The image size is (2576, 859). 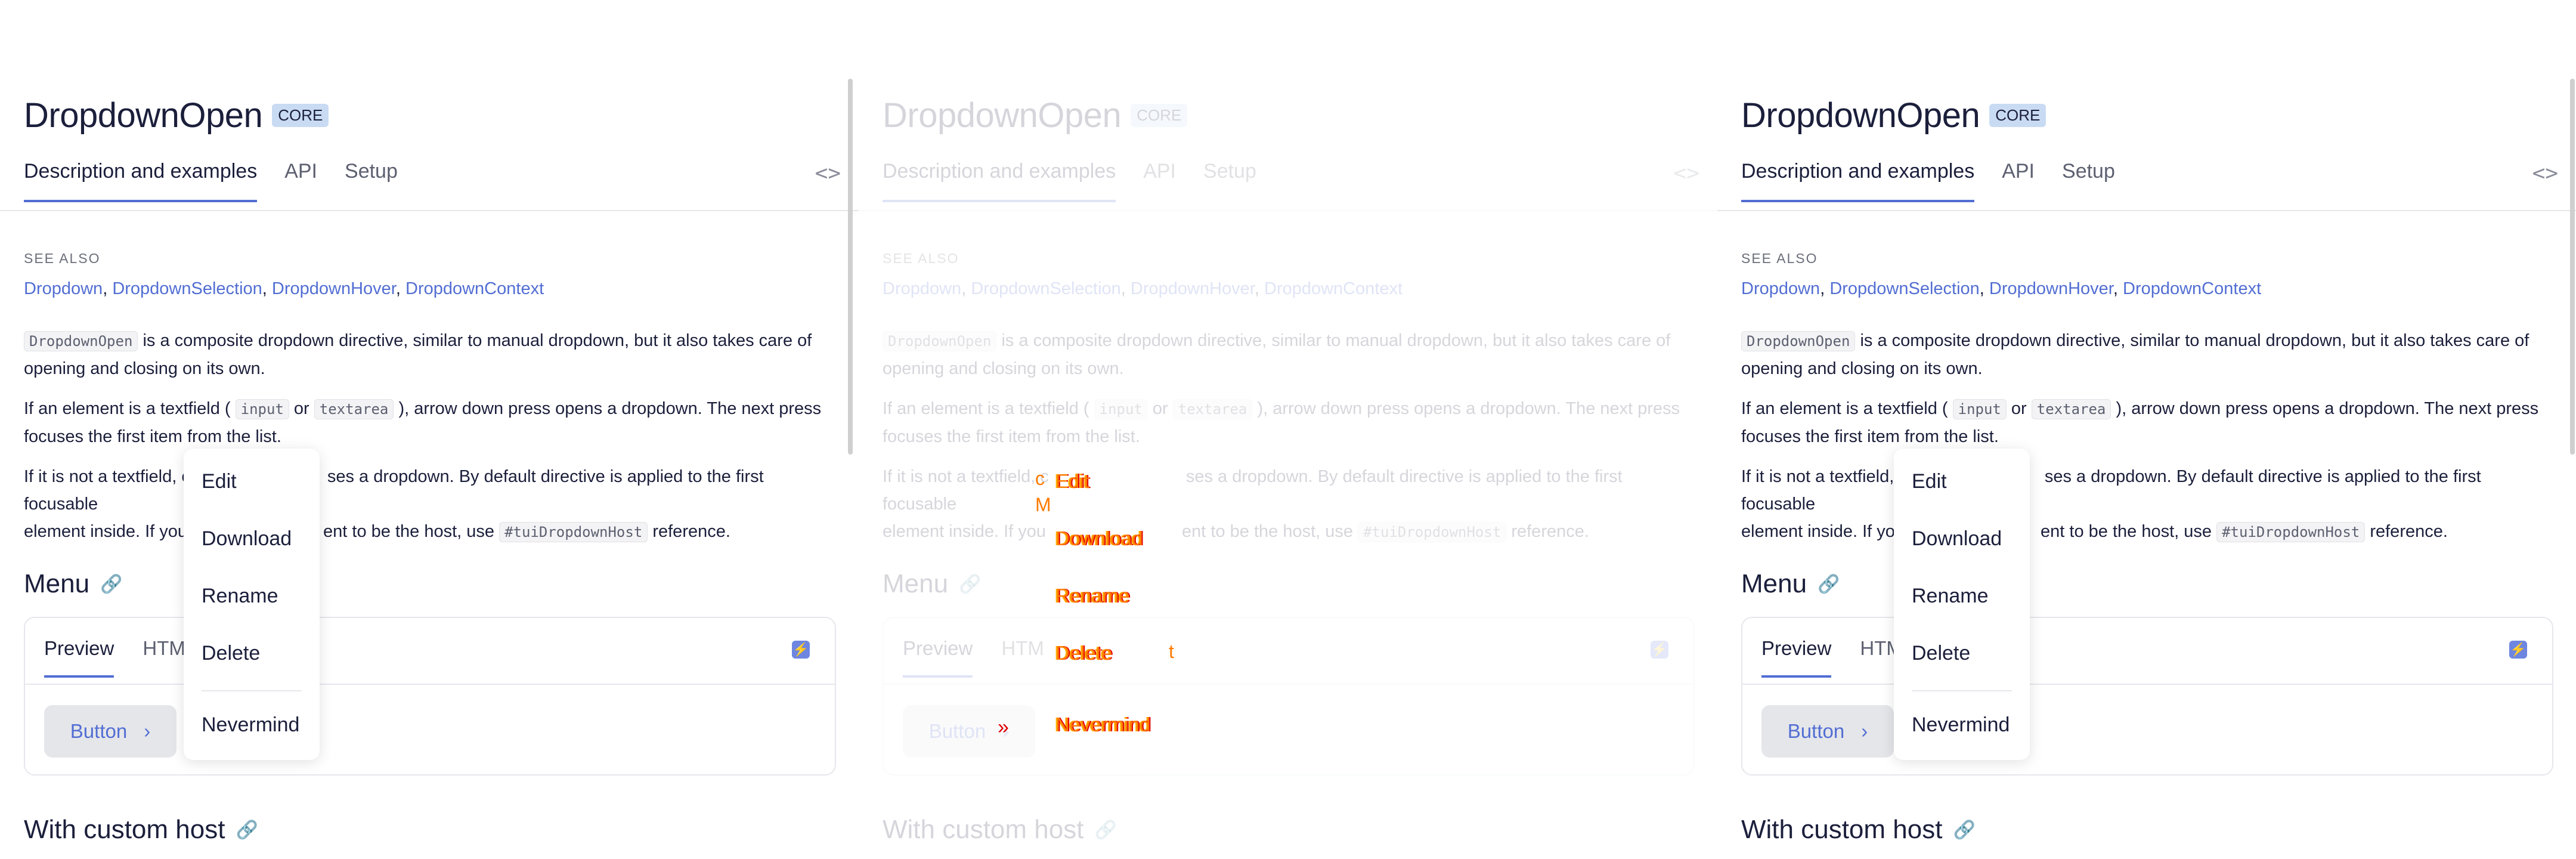 What do you see at coordinates (1123, 616) in the screenshot?
I see `ghost-dropdown-menu: Edit Download Rename Delete Nevermind` at bounding box center [1123, 616].